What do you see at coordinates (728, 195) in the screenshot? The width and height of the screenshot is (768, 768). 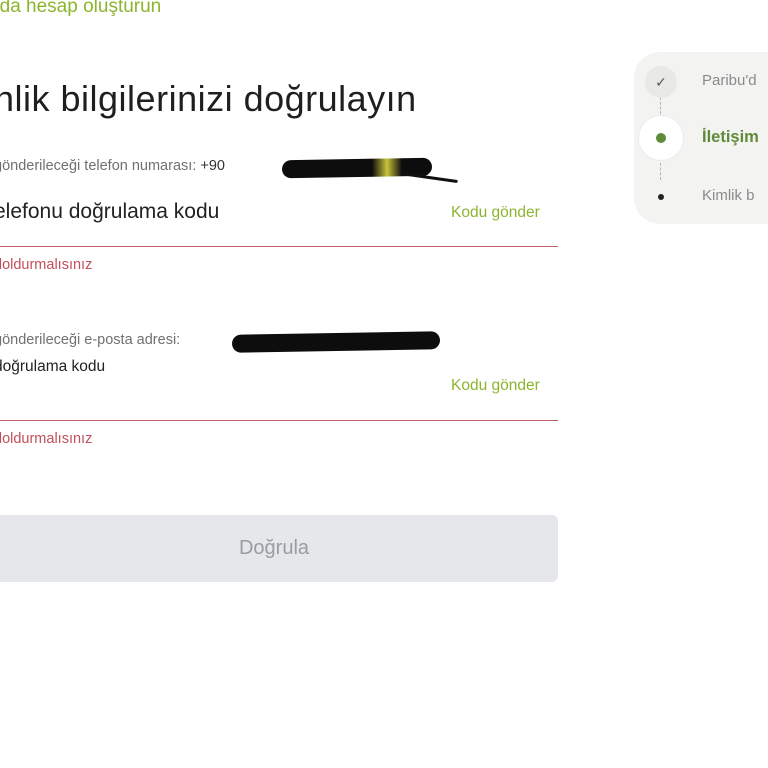 I see `step-label-3: Kimlik b` at bounding box center [728, 195].